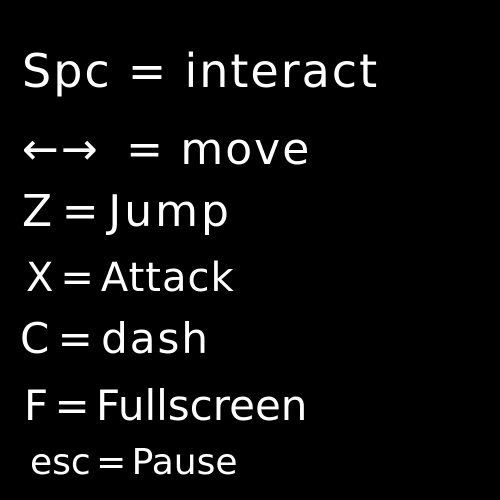  Describe the element at coordinates (201, 405) in the screenshot. I see `control-action-fullscreen: Fullscreen` at that location.